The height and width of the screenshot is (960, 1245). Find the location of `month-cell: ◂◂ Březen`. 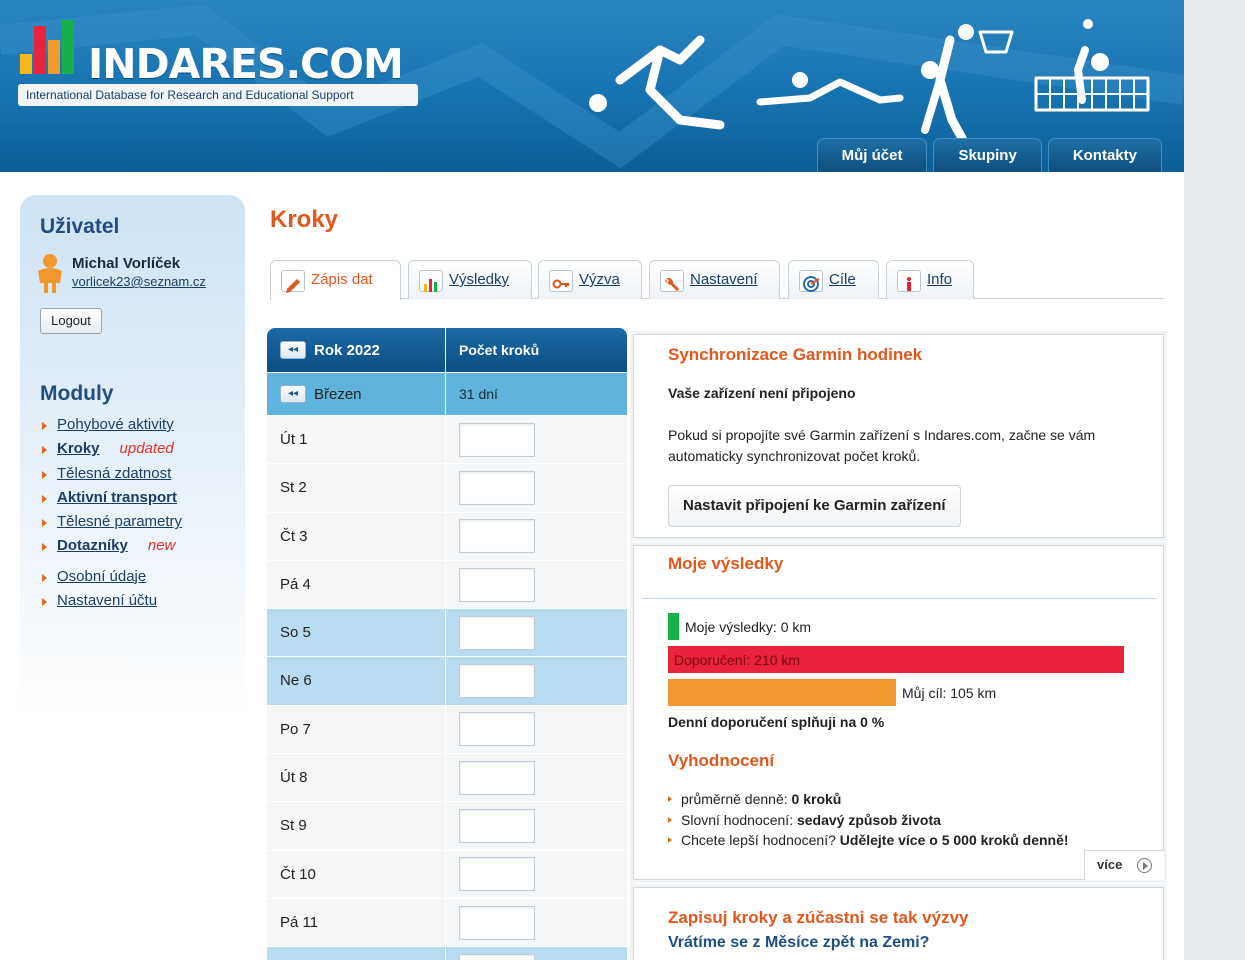

month-cell: ◂◂ Březen is located at coordinates (356, 394).